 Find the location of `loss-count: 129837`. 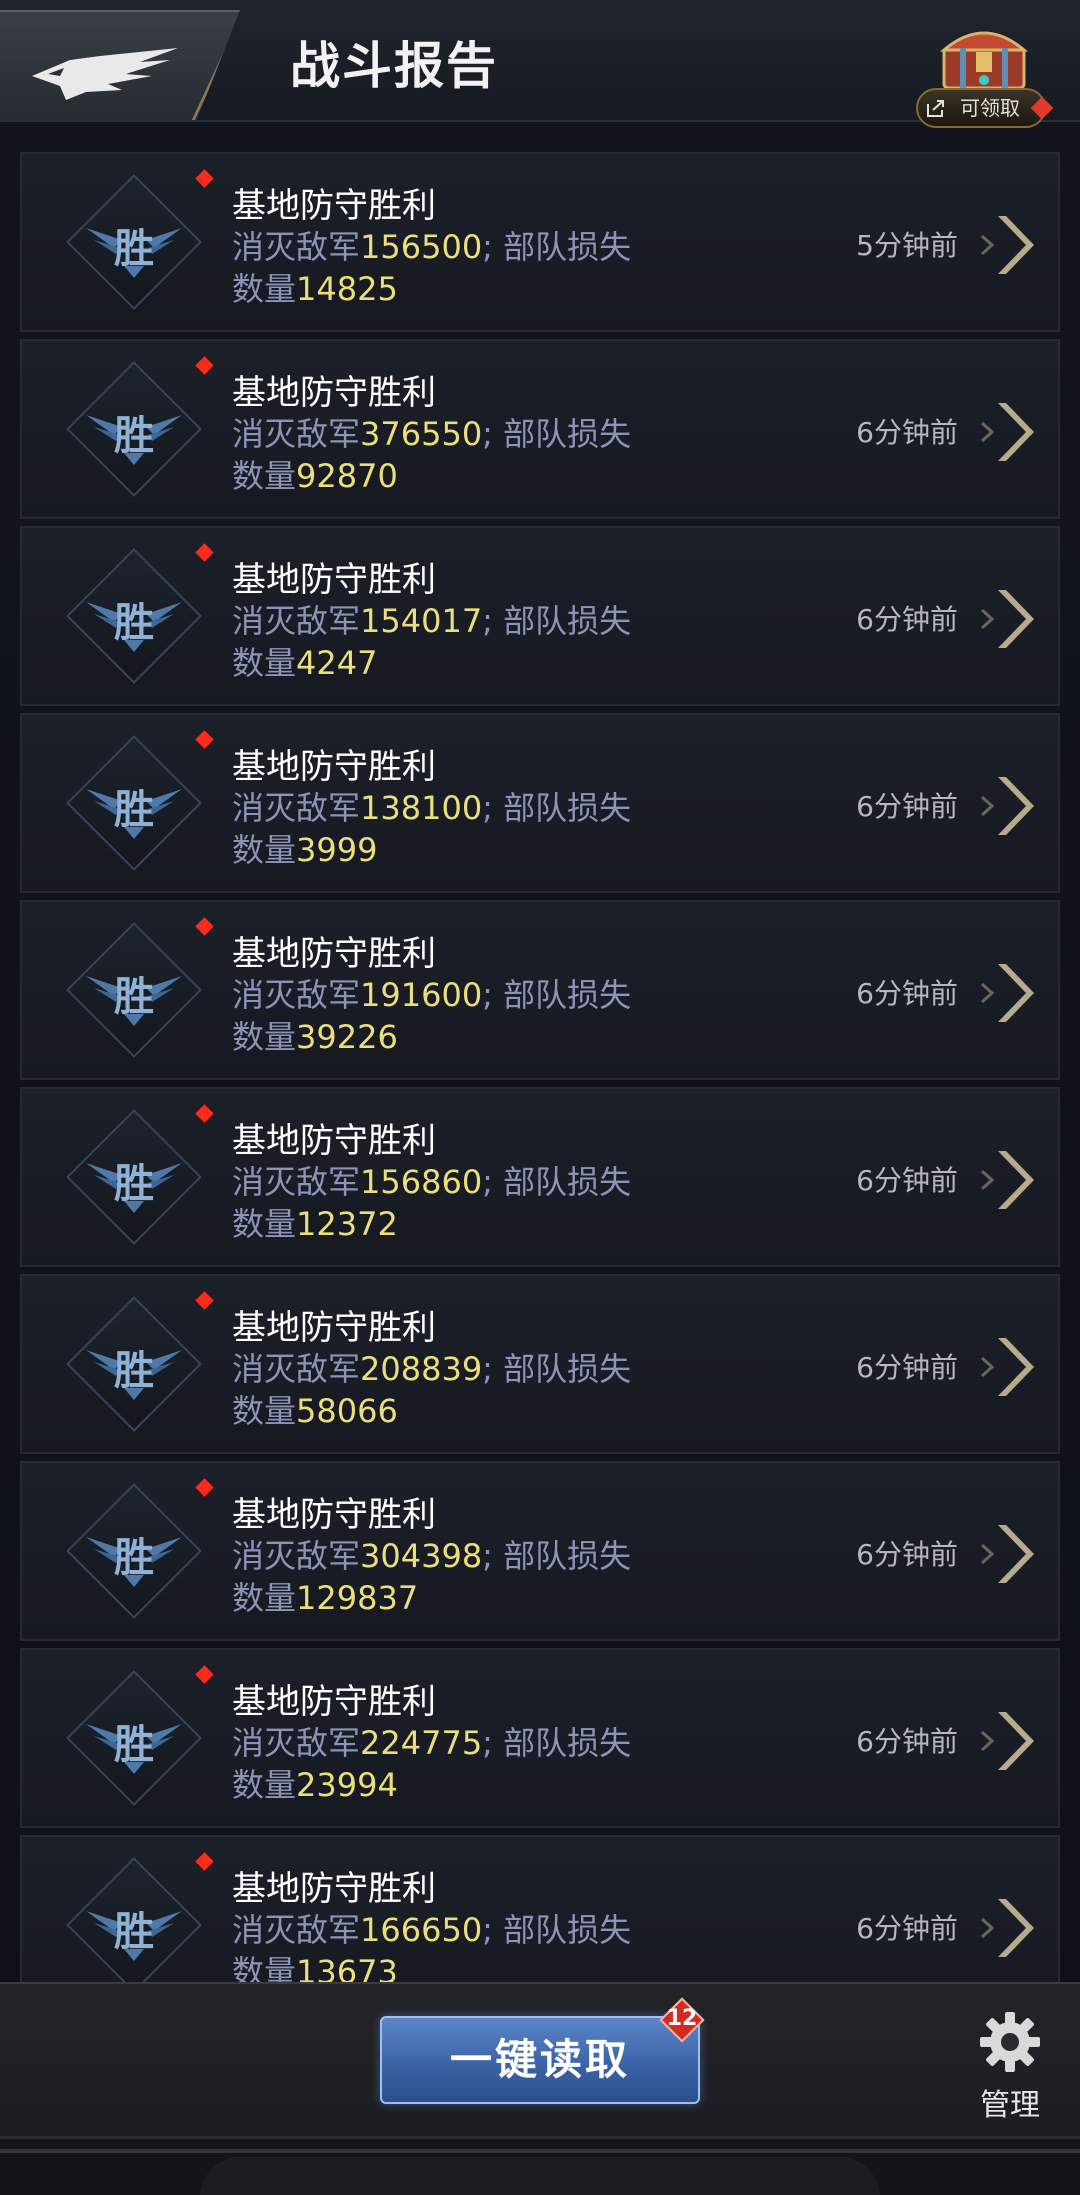

loss-count: 129837 is located at coordinates (357, 1598).